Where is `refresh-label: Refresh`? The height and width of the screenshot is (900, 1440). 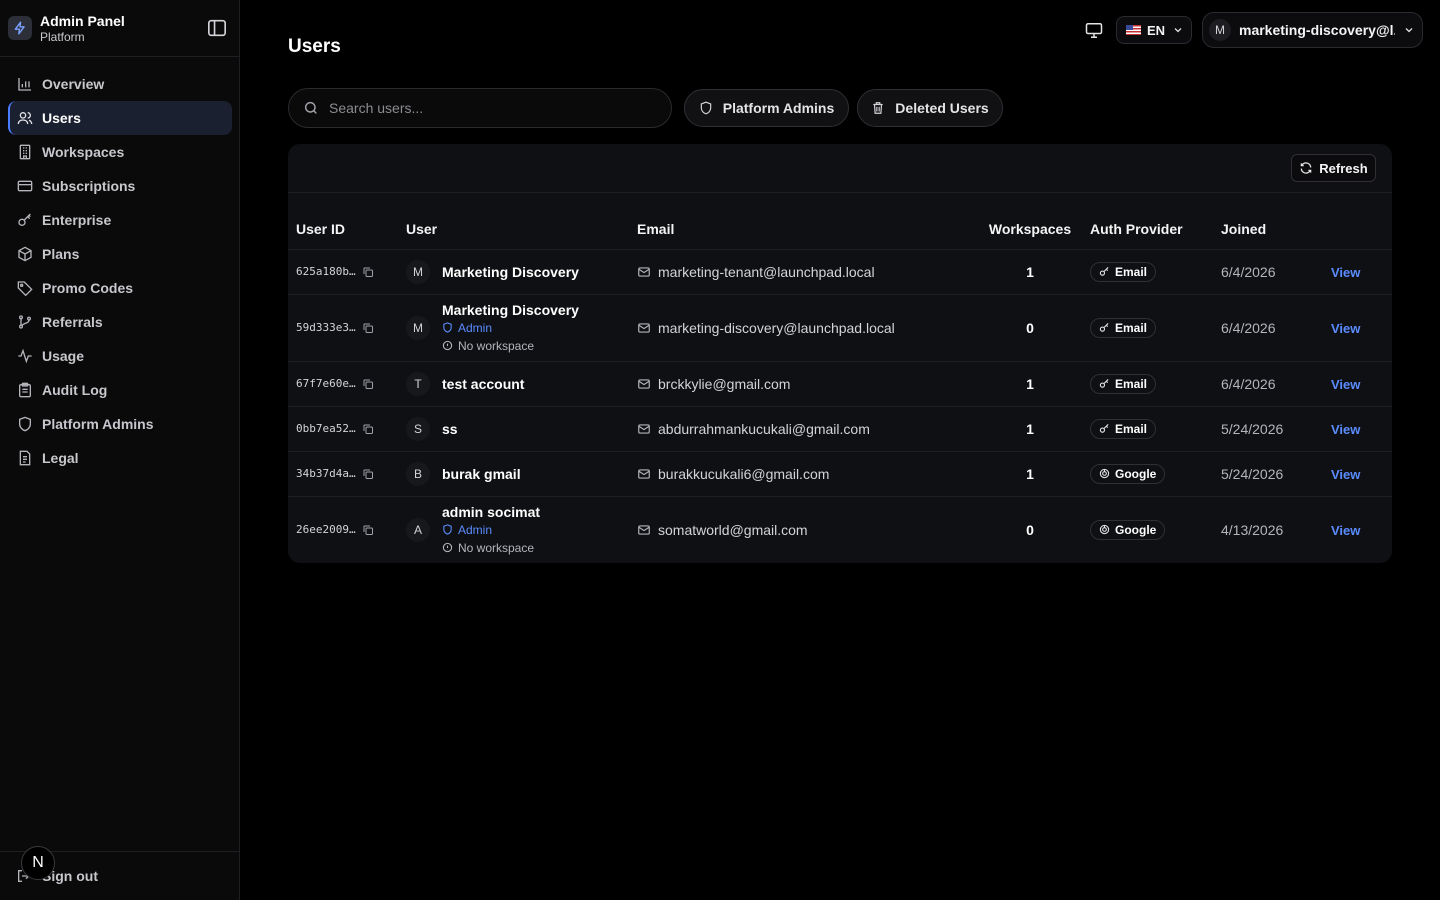 refresh-label: Refresh is located at coordinates (1343, 168).